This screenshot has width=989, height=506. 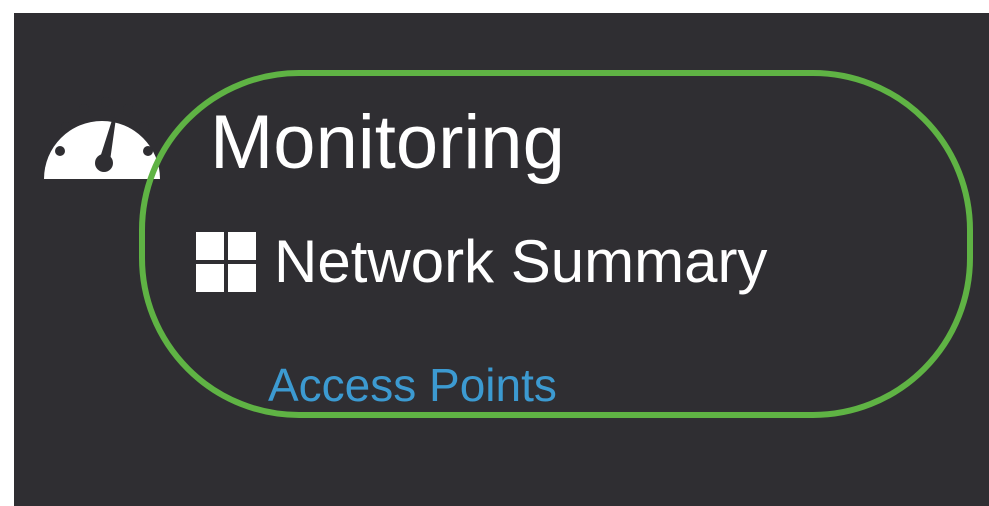 I want to click on menu-item-label: Network Summary, so click(x=521, y=261).